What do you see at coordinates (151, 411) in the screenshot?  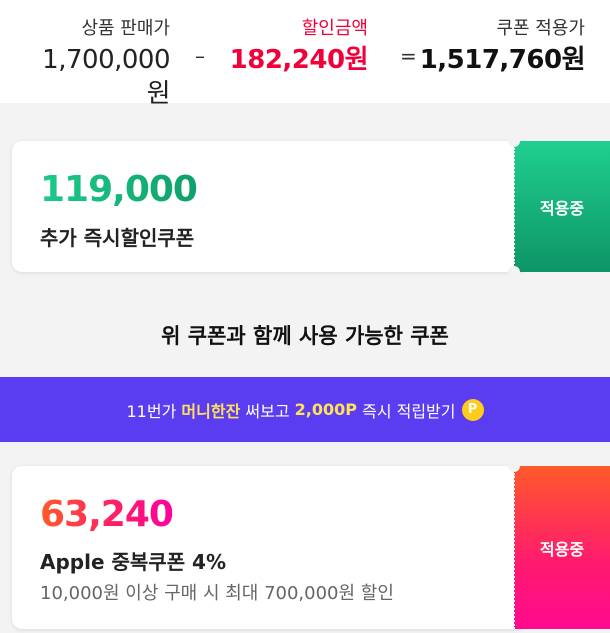 I see `promo-prefix: 11번가` at bounding box center [151, 411].